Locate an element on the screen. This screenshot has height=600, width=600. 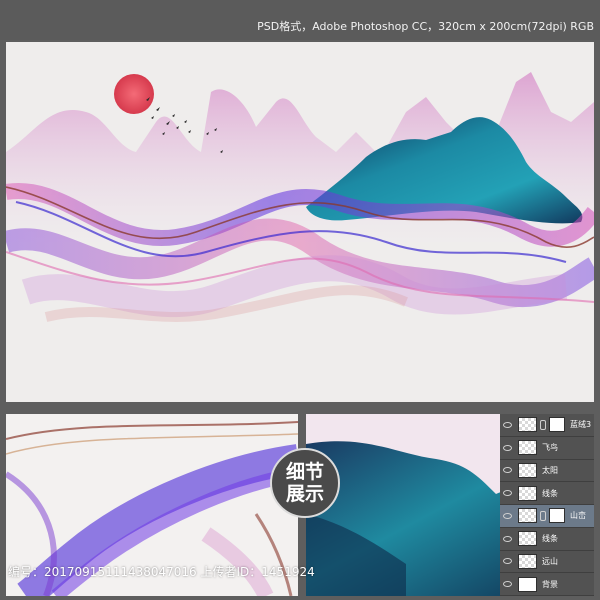
layer-name: 飞鸟 is located at coordinates (550, 448).